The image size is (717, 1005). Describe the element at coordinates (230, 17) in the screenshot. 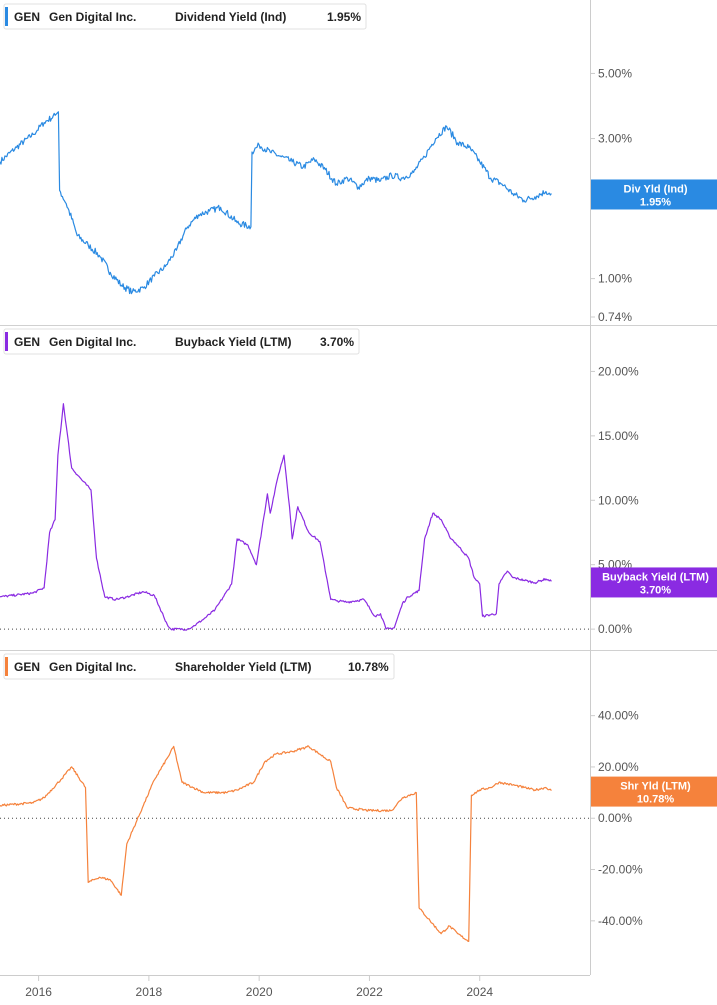

I see `legend-metric: Dividend Yield (Ind)` at that location.